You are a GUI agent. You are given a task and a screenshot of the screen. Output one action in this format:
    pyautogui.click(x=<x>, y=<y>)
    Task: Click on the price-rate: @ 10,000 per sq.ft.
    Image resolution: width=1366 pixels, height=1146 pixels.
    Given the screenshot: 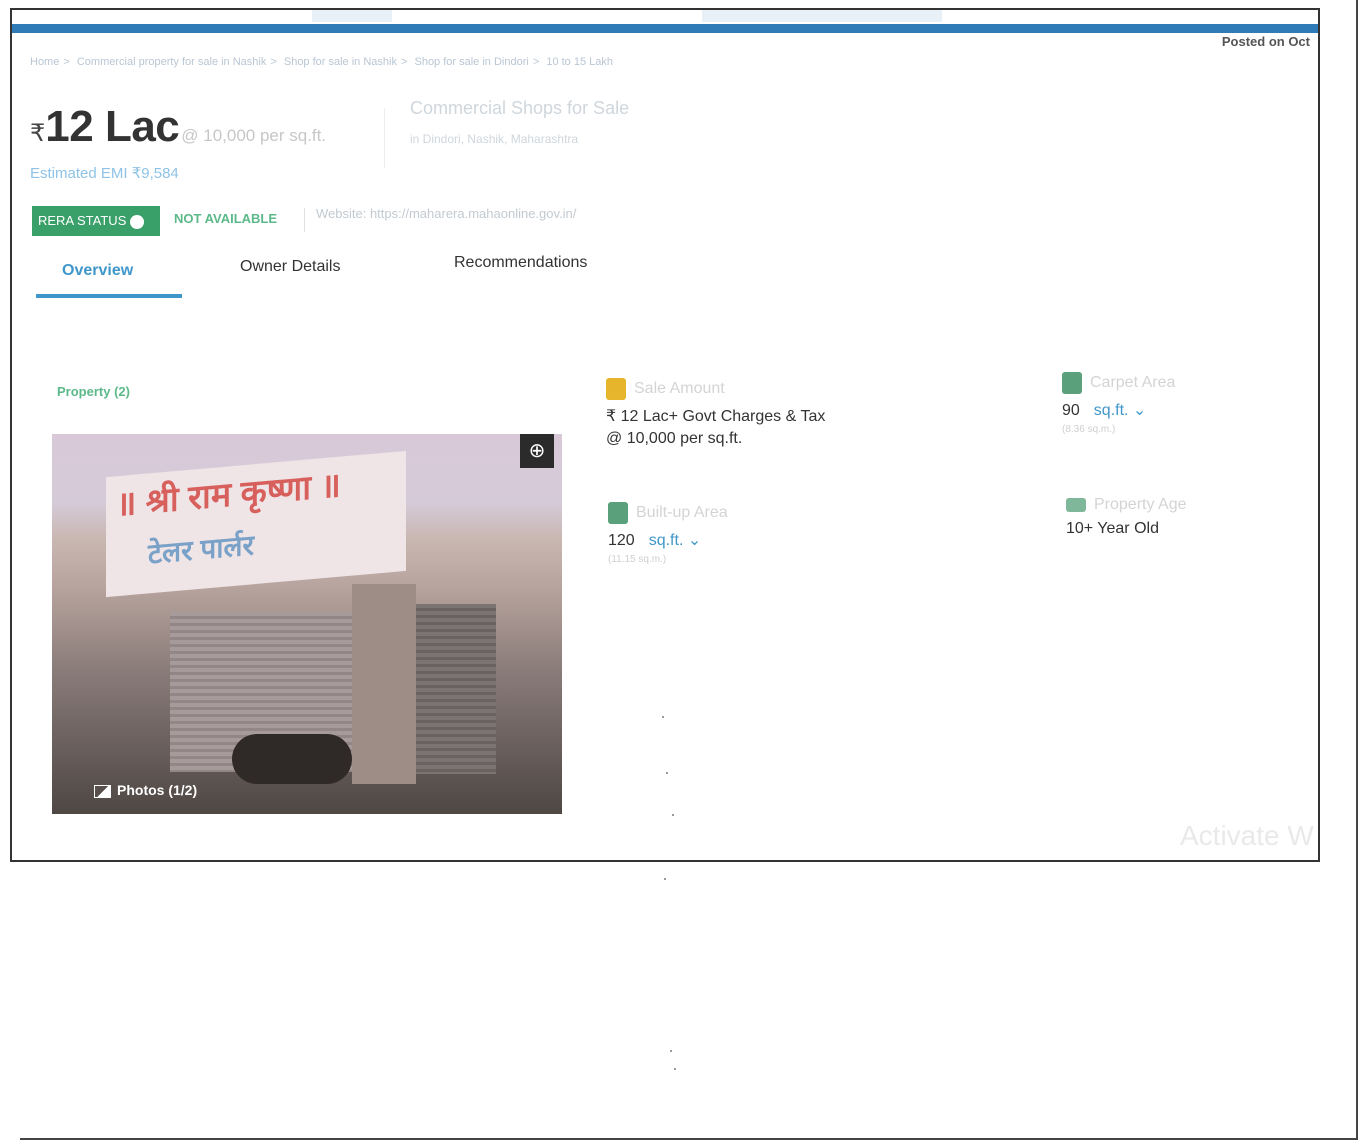 What is the action you would take?
    pyautogui.click(x=254, y=135)
    